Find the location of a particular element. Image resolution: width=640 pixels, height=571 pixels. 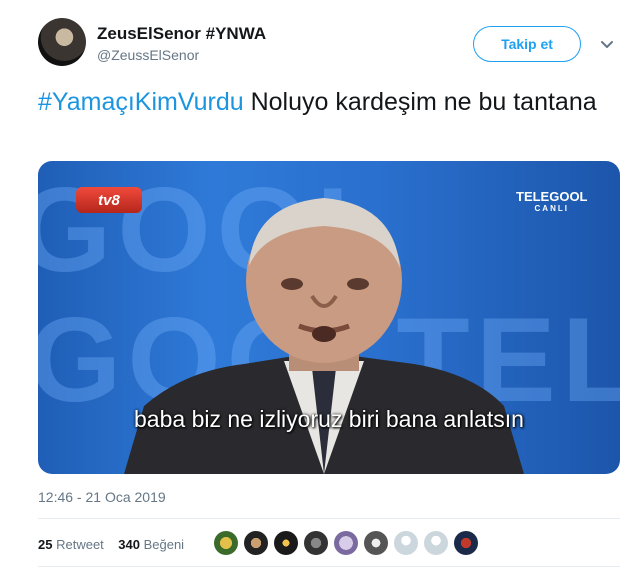

retweet-label: Retweet is located at coordinates (80, 544).